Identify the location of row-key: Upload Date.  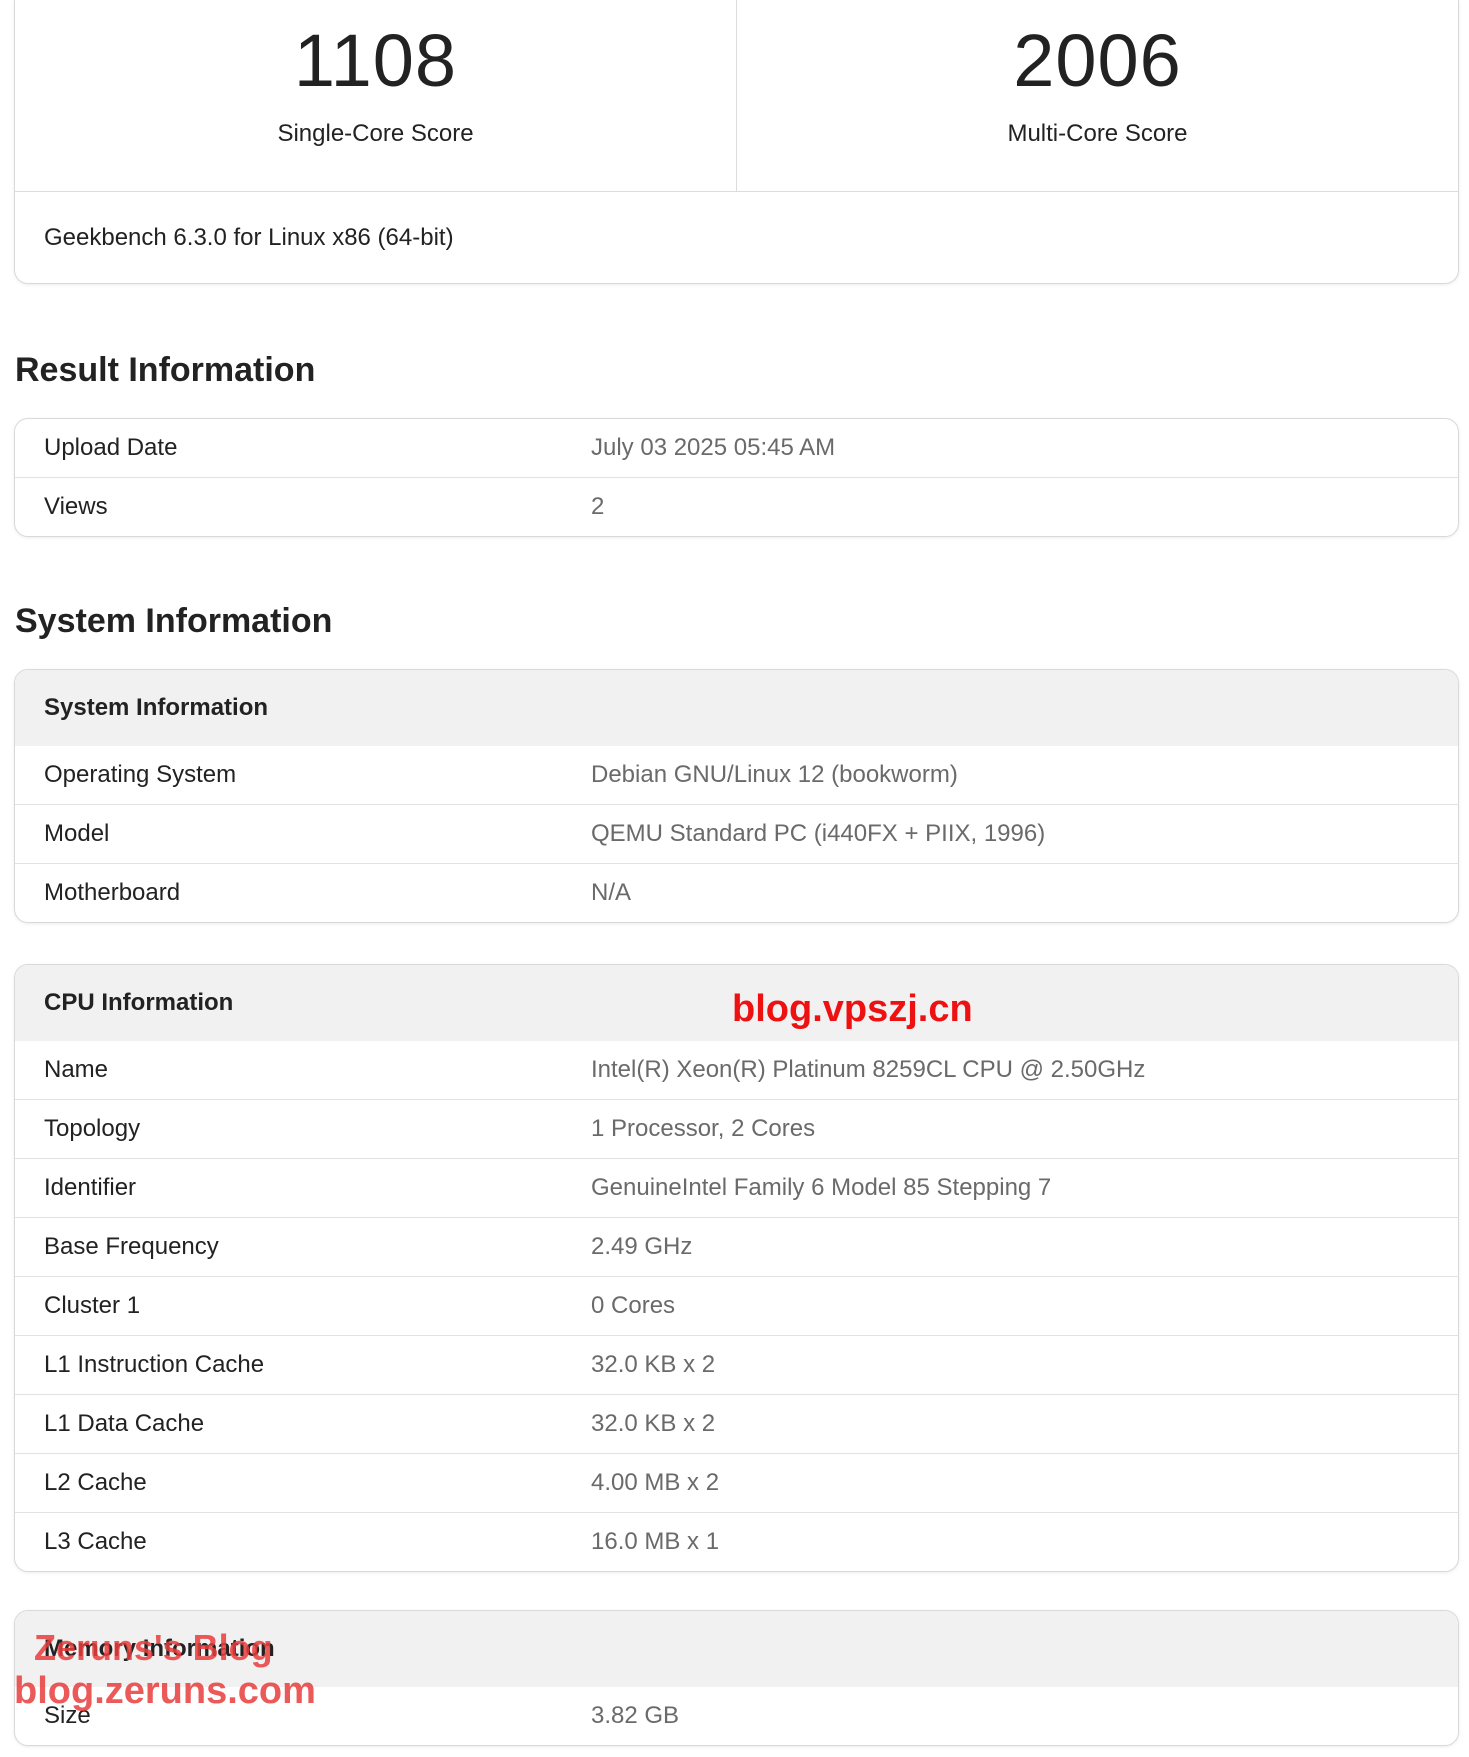
(111, 447).